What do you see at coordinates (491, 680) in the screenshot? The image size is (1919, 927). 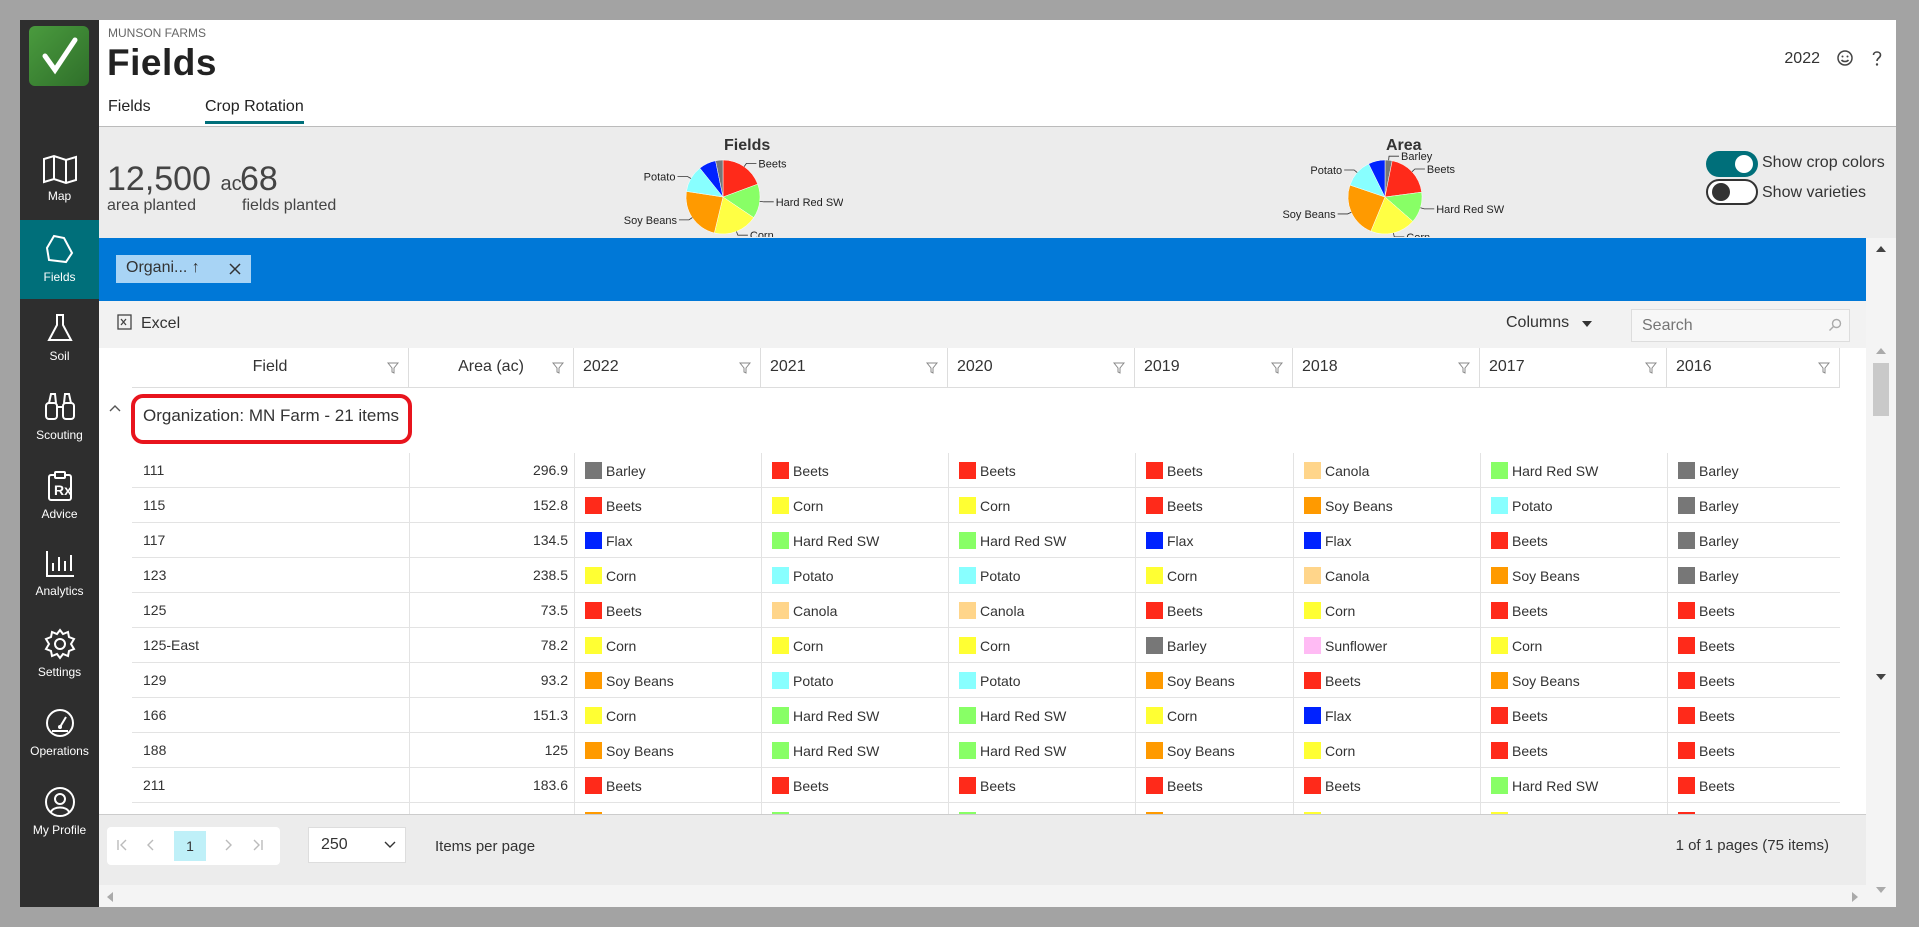 I see `cell-area: 93.2` at bounding box center [491, 680].